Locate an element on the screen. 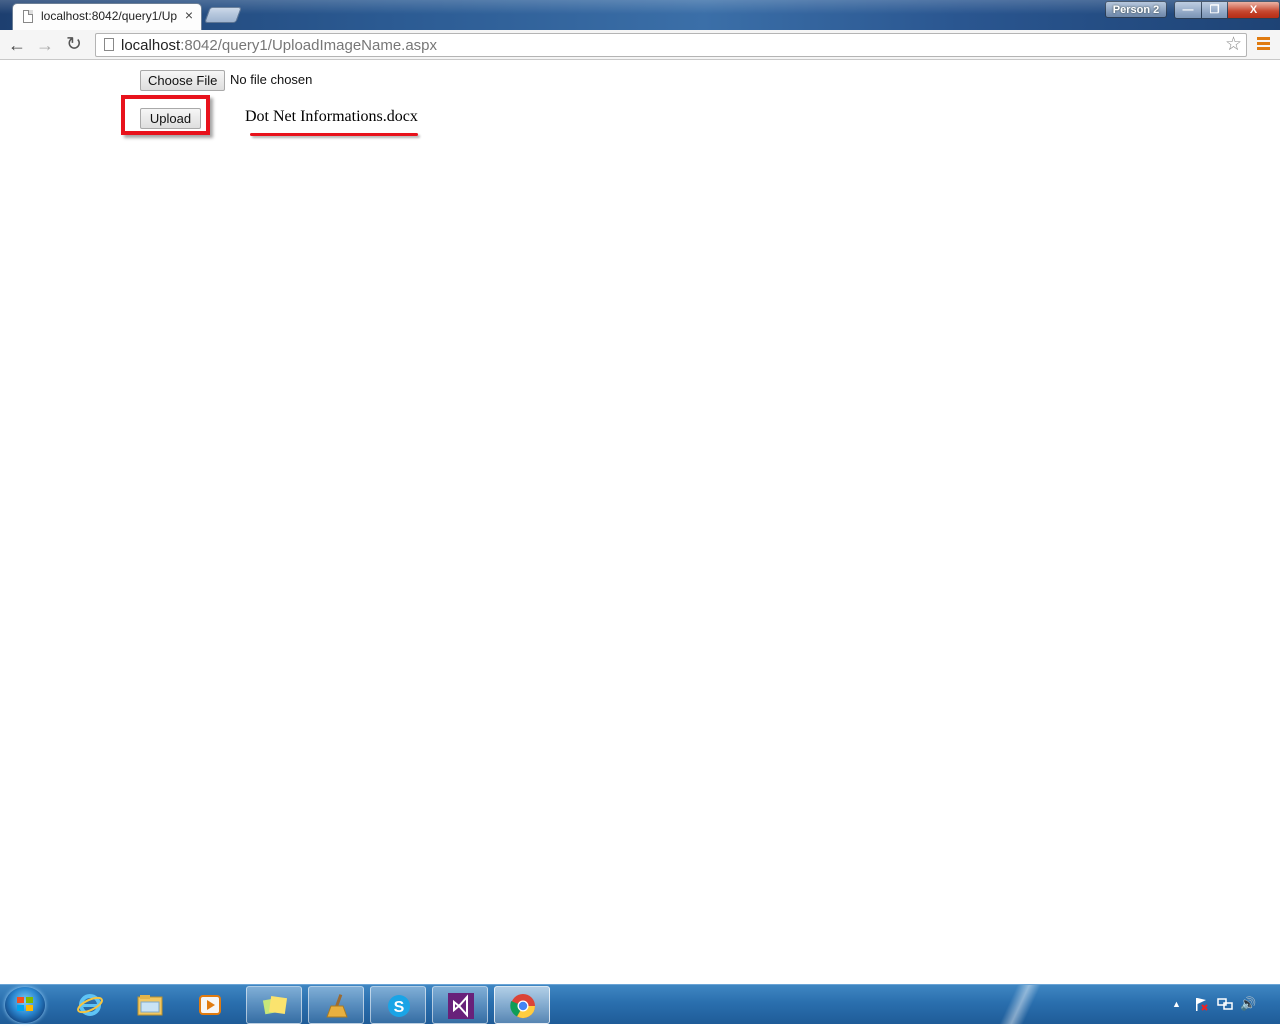  browser-tab: localhost:8042/query1/Up × is located at coordinates (107, 16).